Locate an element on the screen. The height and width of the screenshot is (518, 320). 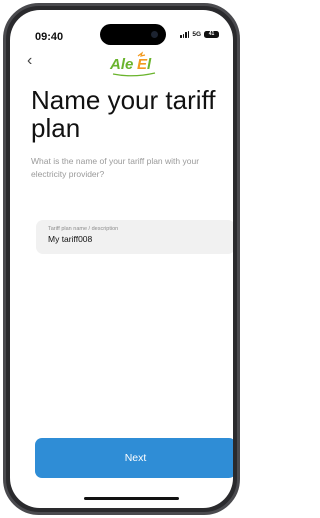
next-button: Next is located at coordinates (134, 458).